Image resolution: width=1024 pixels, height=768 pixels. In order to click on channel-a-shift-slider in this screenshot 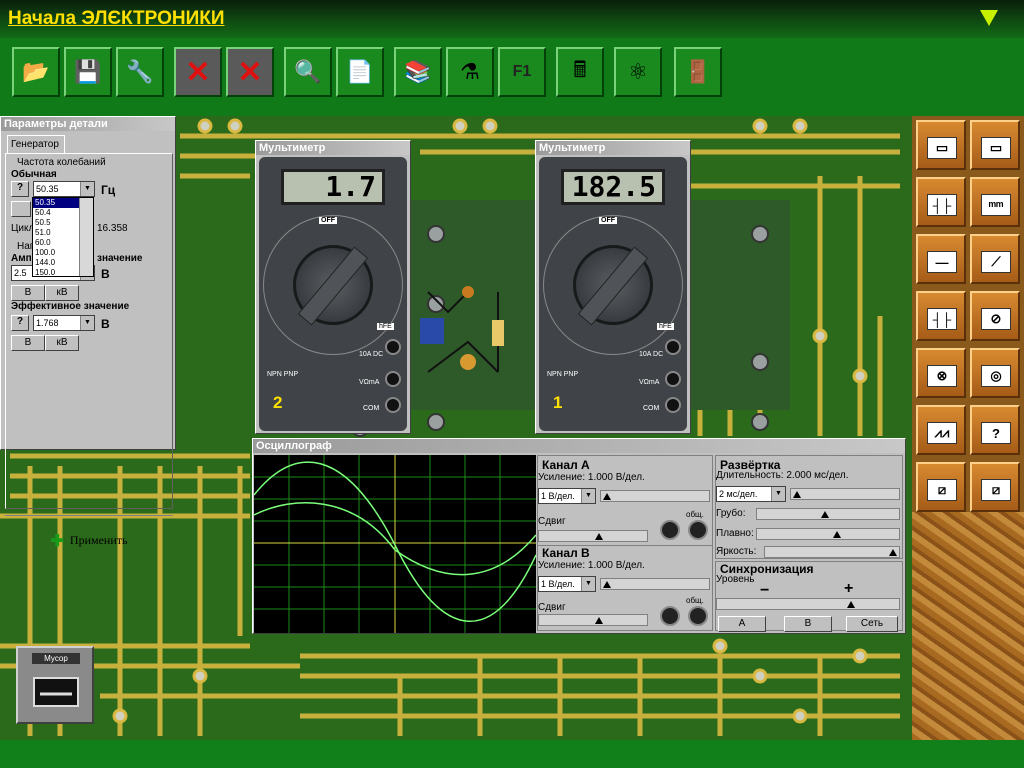, I will do `click(593, 536)`.